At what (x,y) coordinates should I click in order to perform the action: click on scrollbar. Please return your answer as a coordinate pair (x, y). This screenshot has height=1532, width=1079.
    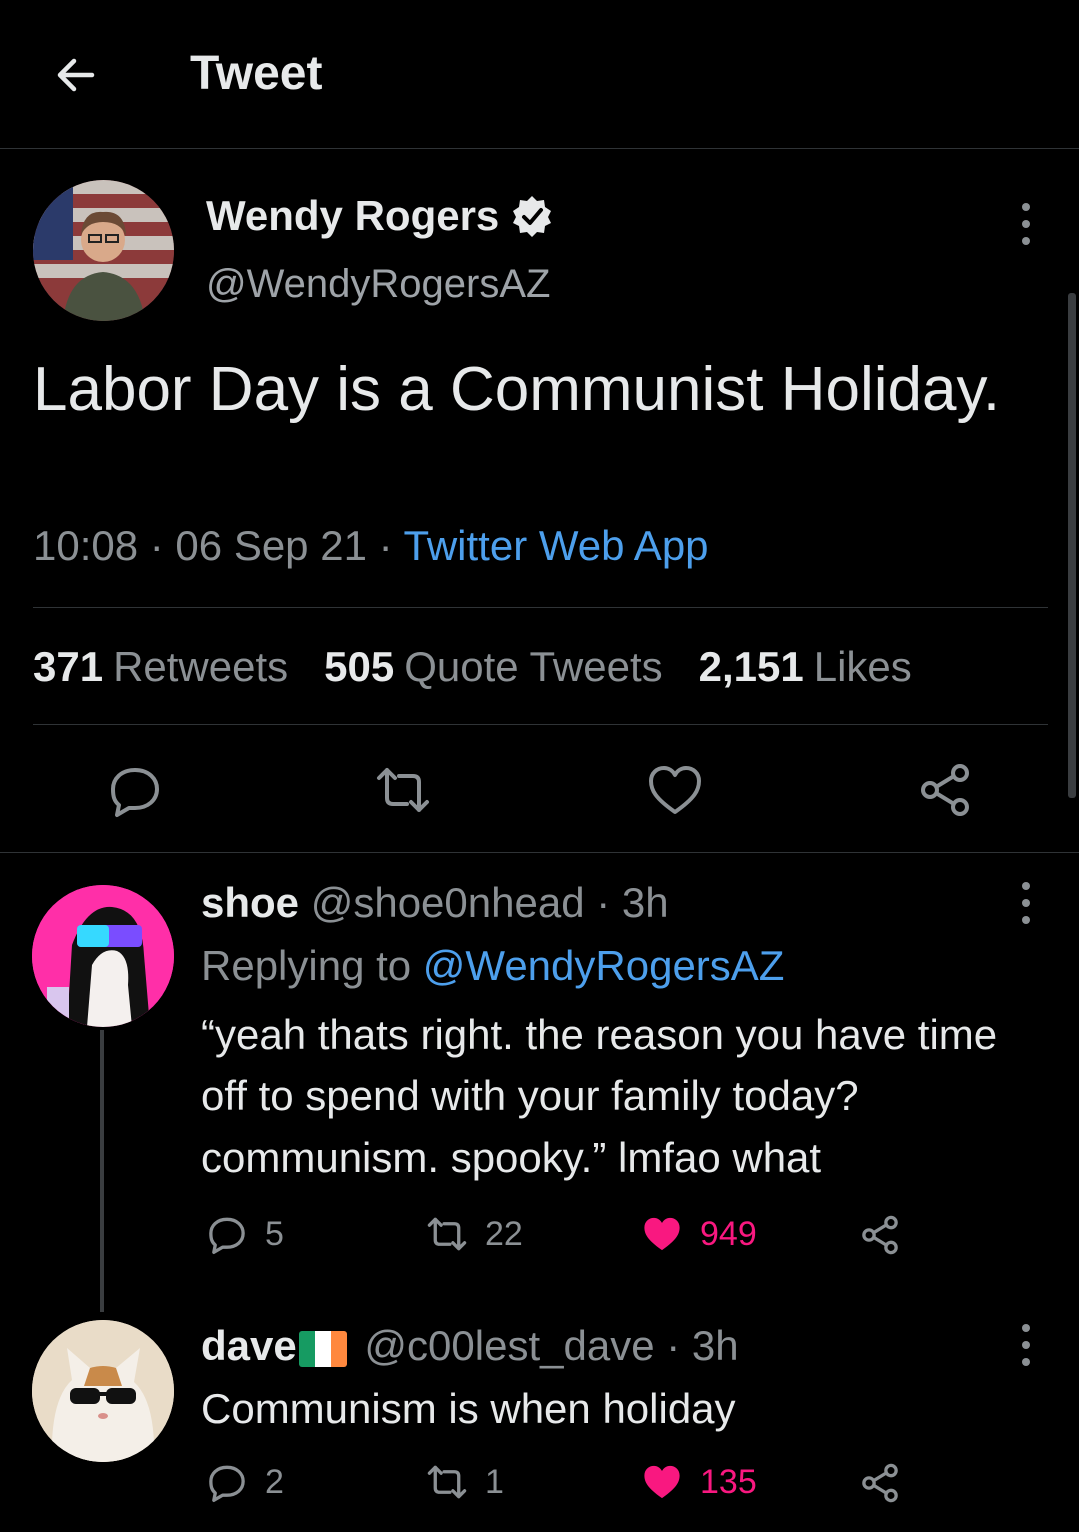
    Looking at the image, I should click on (1072, 545).